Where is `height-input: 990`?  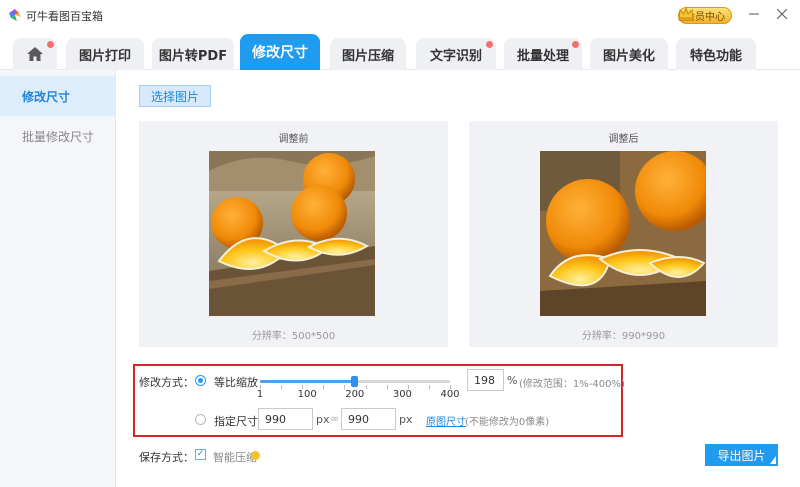 height-input: 990 is located at coordinates (368, 419).